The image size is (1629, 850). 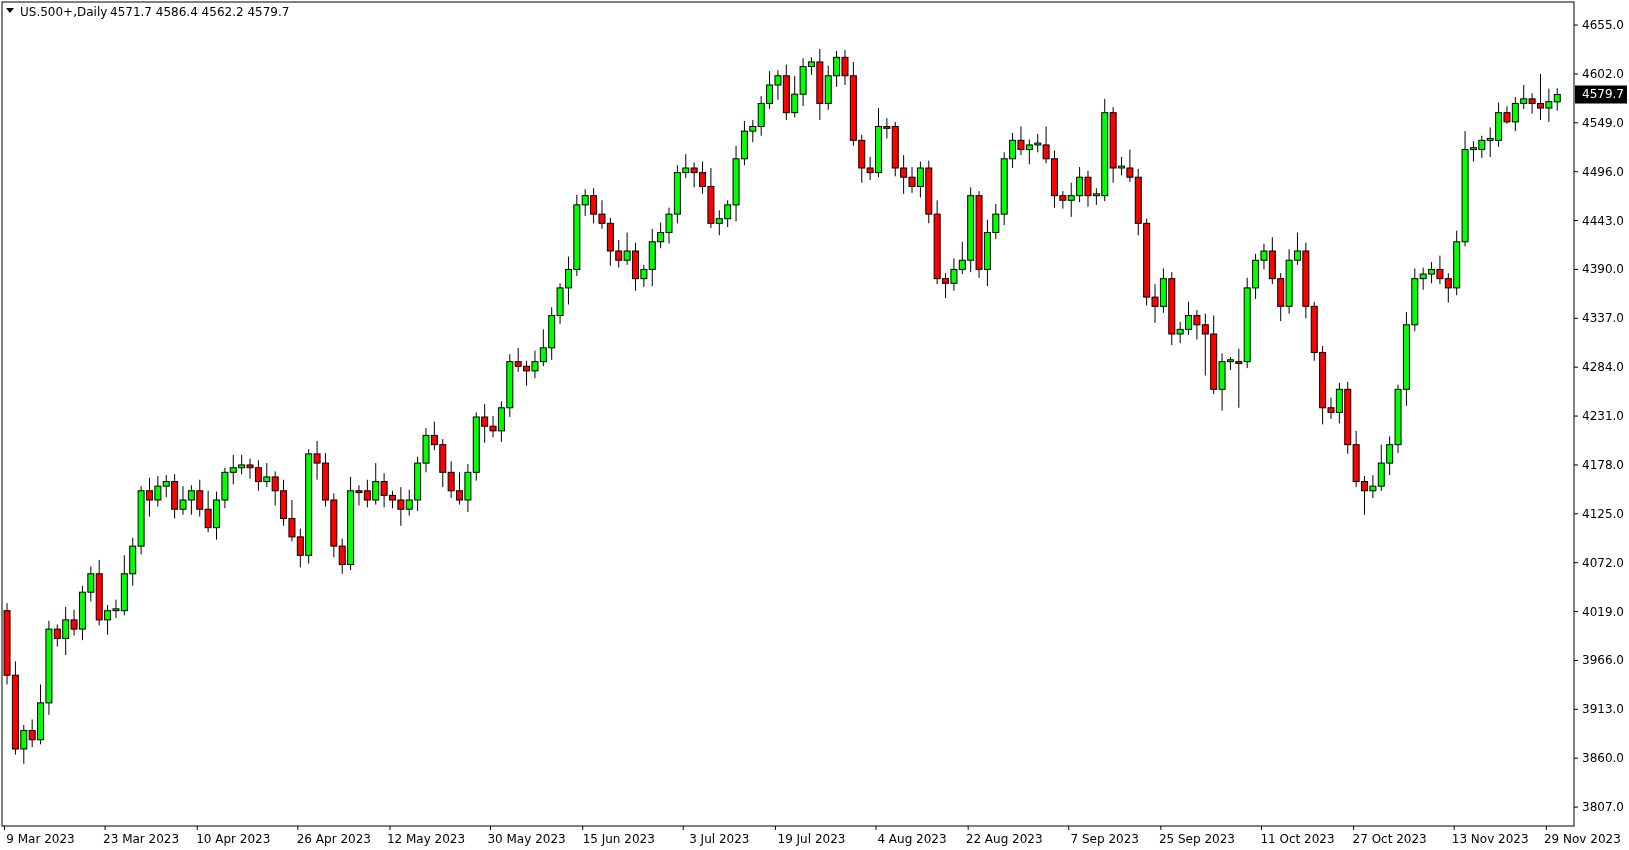 I want to click on price-axis-label: 4178.0, so click(x=1603, y=464).